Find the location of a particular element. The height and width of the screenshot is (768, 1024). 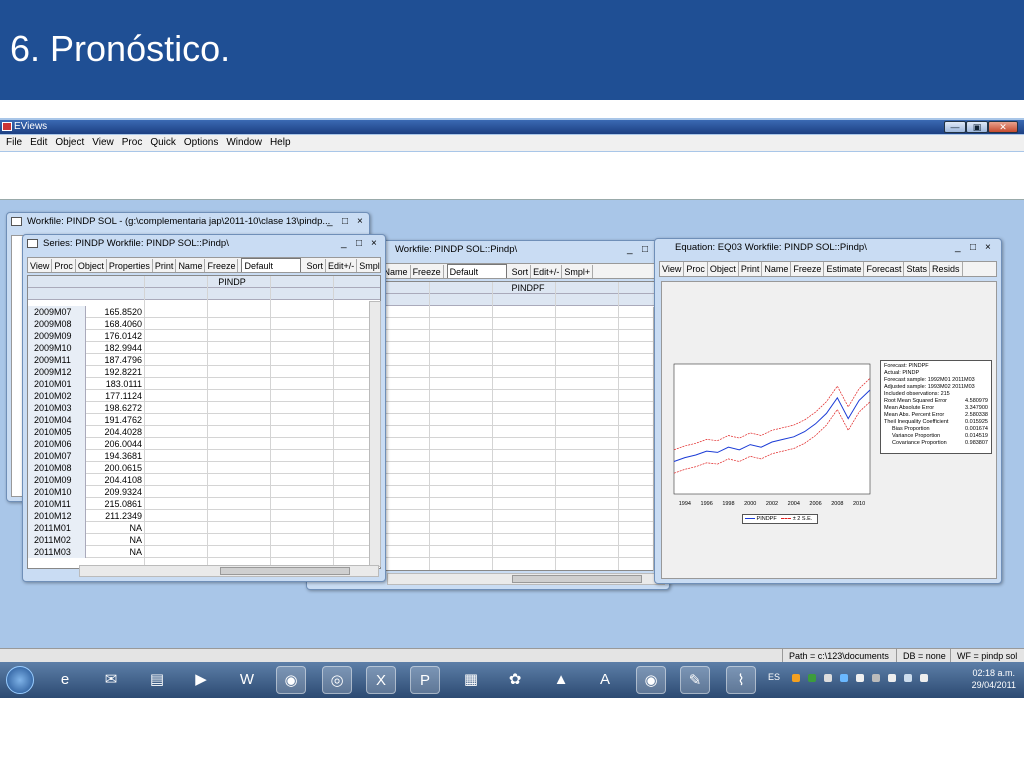

outlook-icon: ✉ is located at coordinates (111, 680).